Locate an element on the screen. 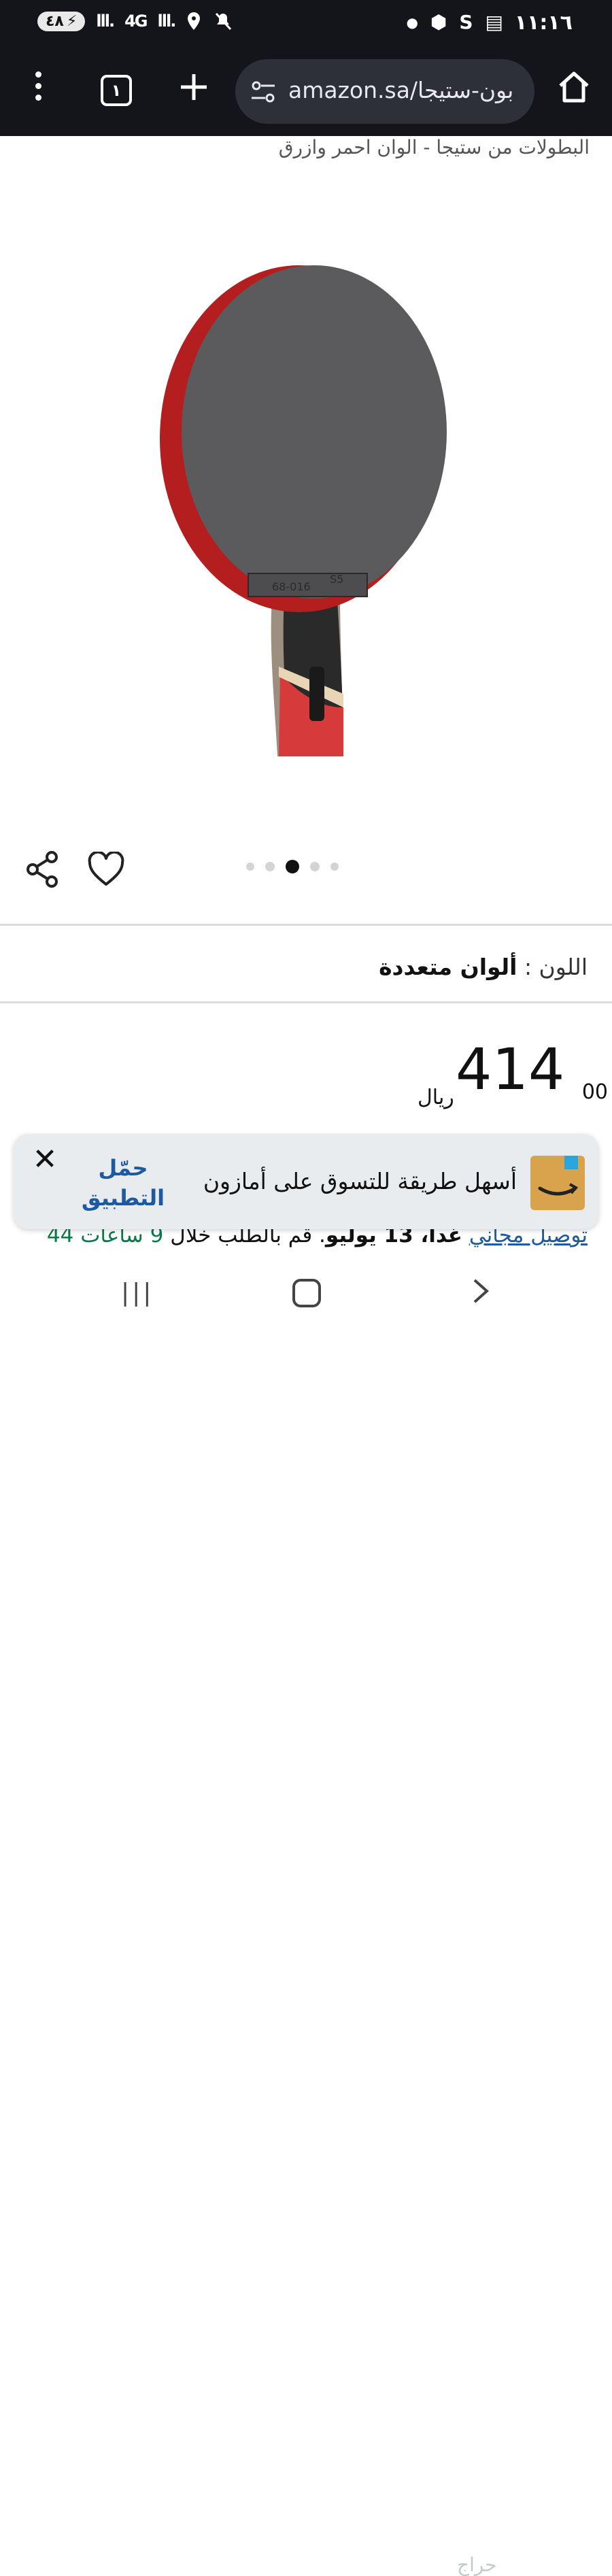 This screenshot has height=2576, width=612. download-app-line2: التطبيق is located at coordinates (123, 1198).